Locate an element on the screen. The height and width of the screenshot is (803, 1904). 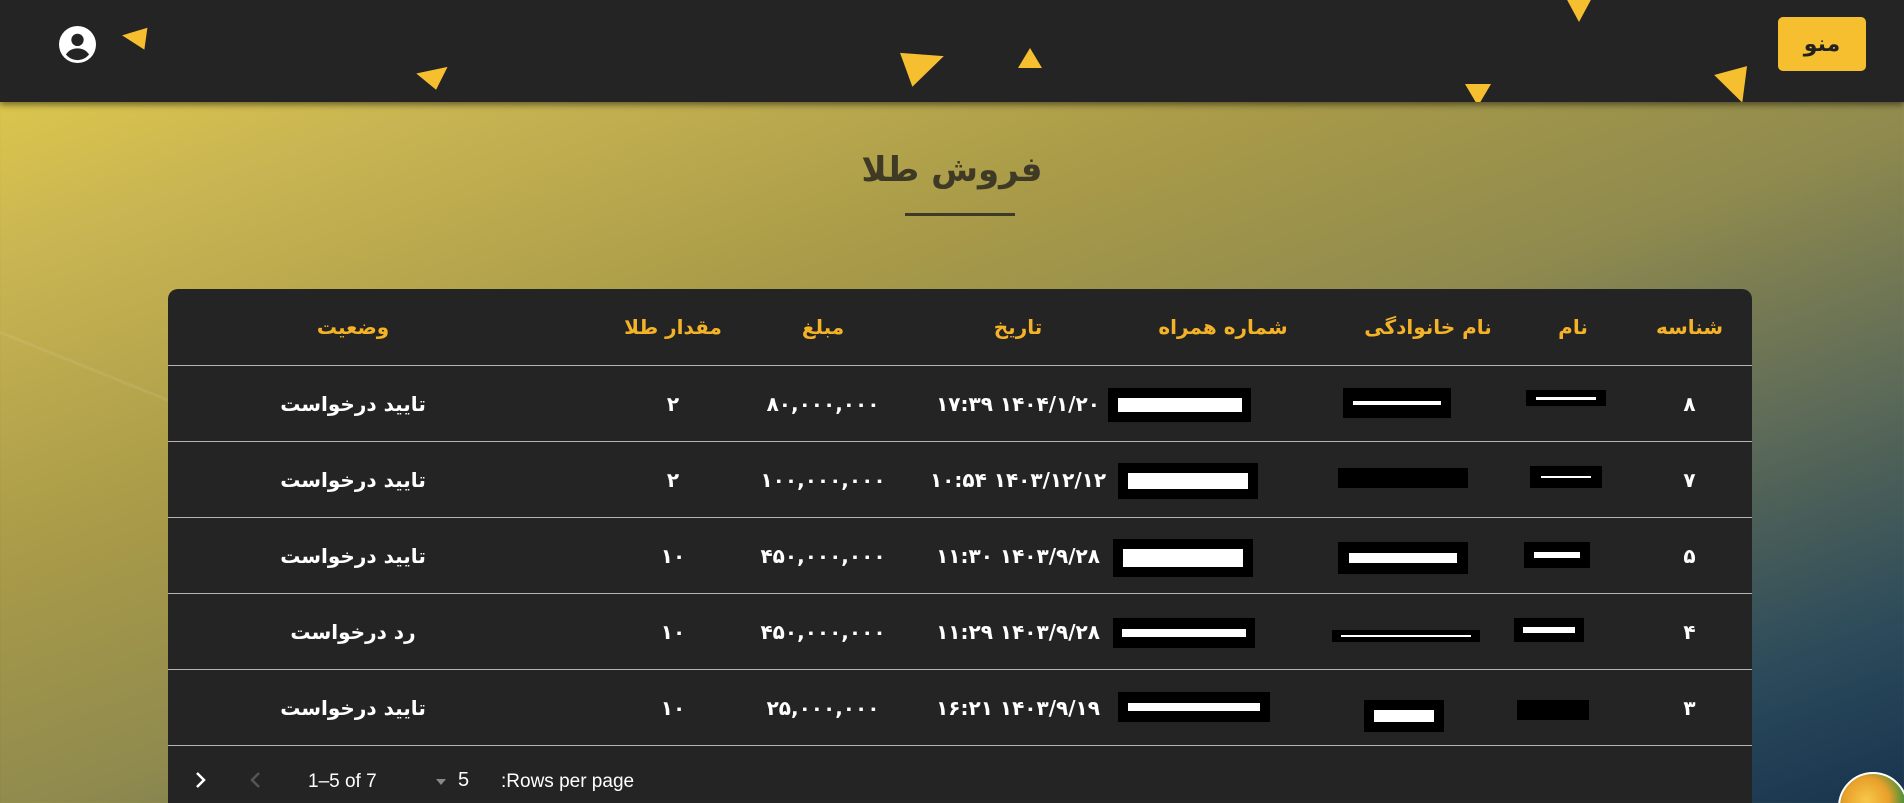
account-circle-icon is located at coordinates (77, 44).